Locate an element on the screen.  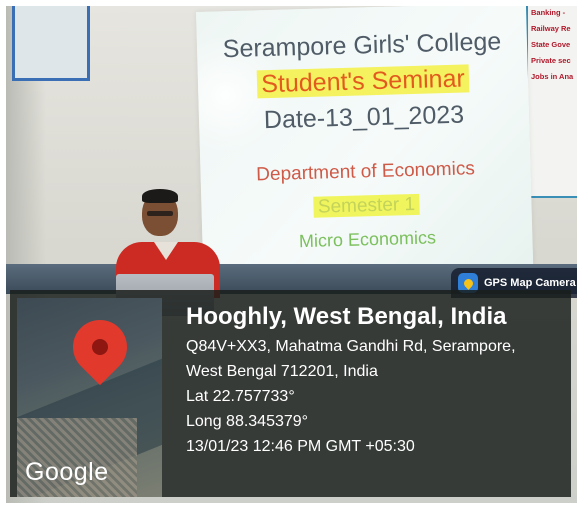
slide-event-title: Student's Seminar is located at coordinates (363, 81).